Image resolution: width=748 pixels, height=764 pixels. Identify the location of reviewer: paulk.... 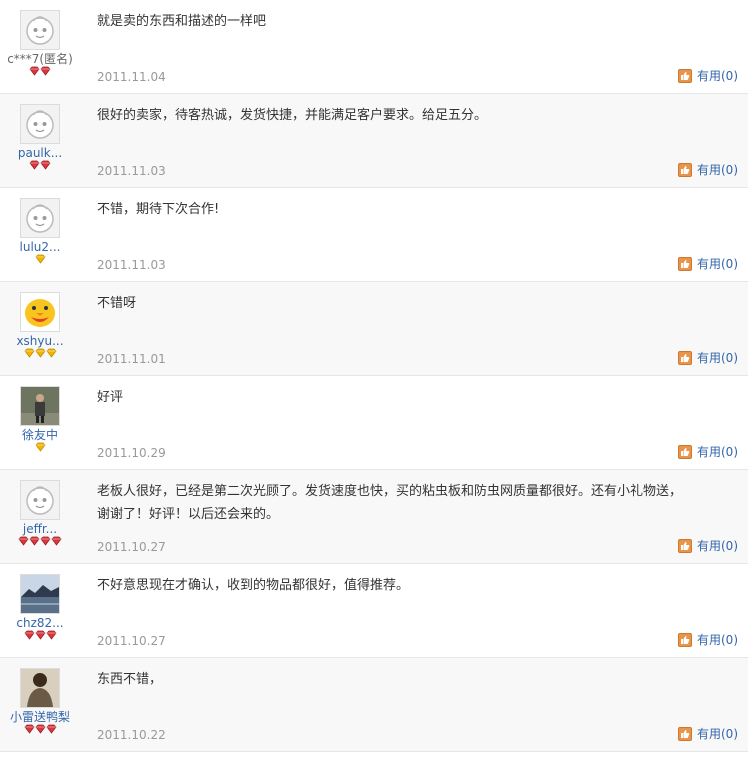
(40, 138).